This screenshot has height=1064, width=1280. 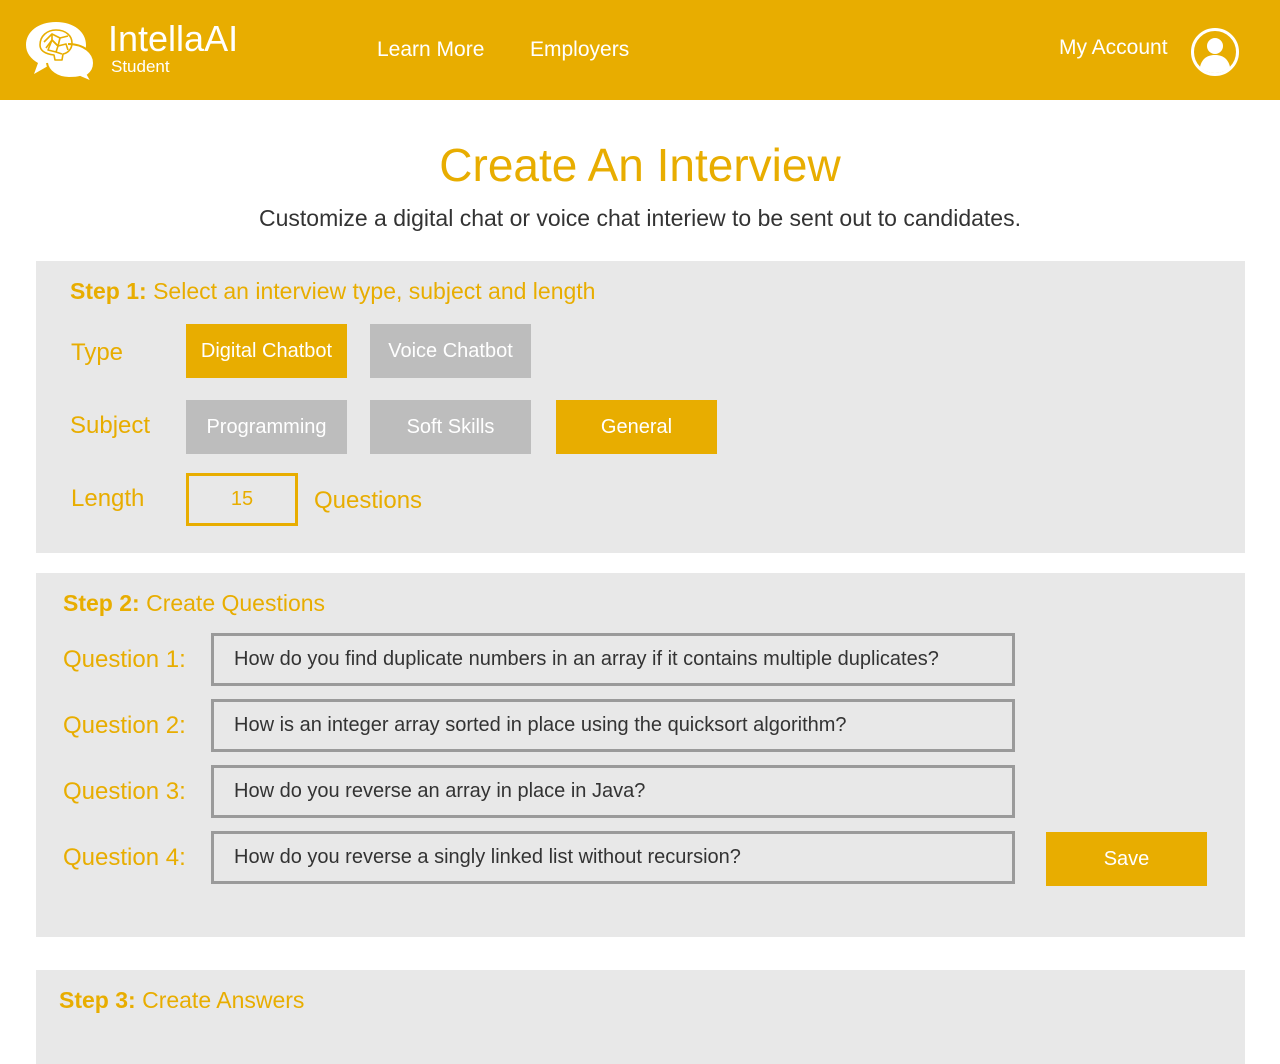 I want to click on brain-chat-bubble-icon, so click(x=60, y=51).